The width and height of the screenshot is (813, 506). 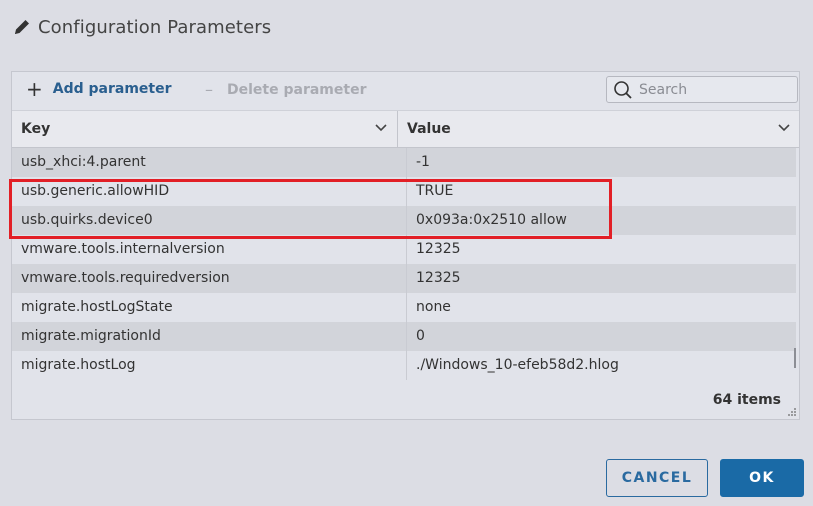 I want to click on table-row: usb.generic.allowHID TRUE, so click(x=404, y=191).